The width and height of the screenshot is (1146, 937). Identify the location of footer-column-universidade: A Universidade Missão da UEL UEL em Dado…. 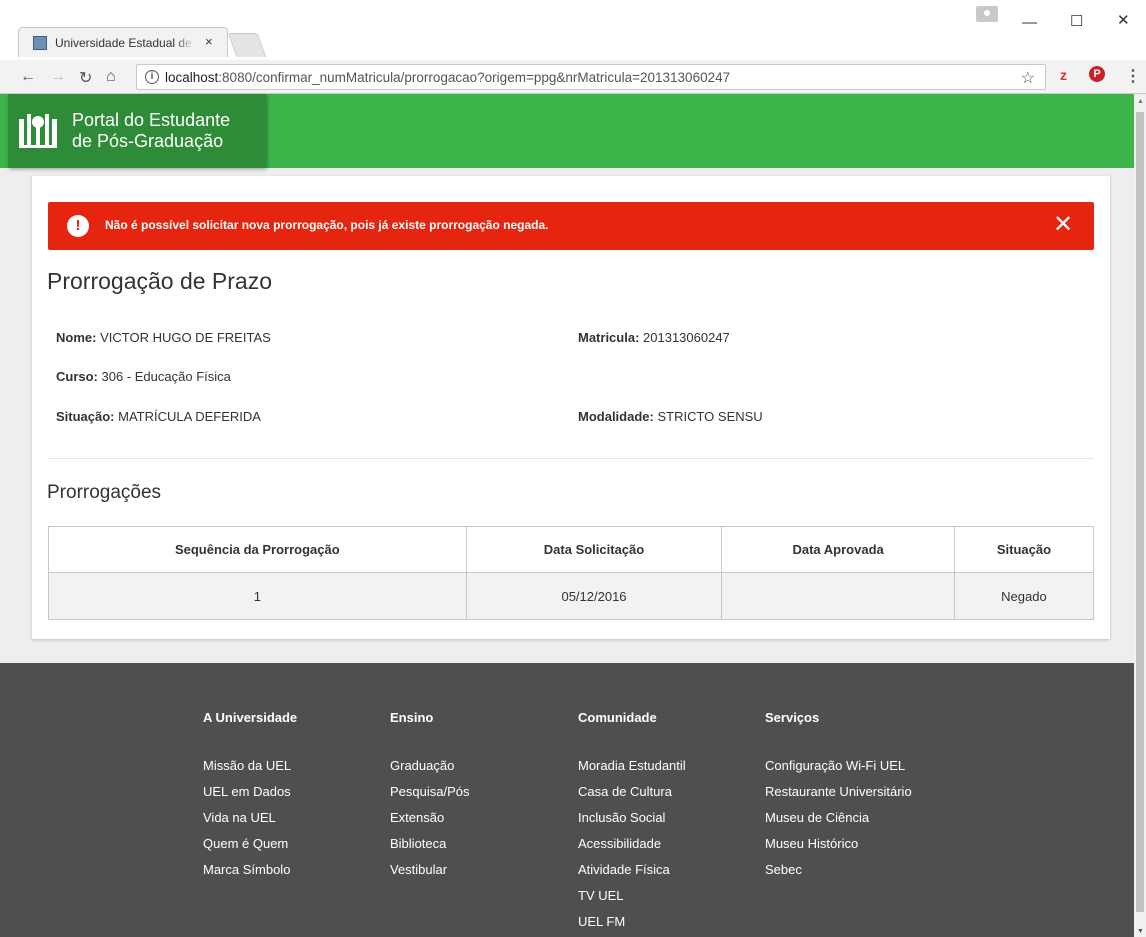
(250, 796).